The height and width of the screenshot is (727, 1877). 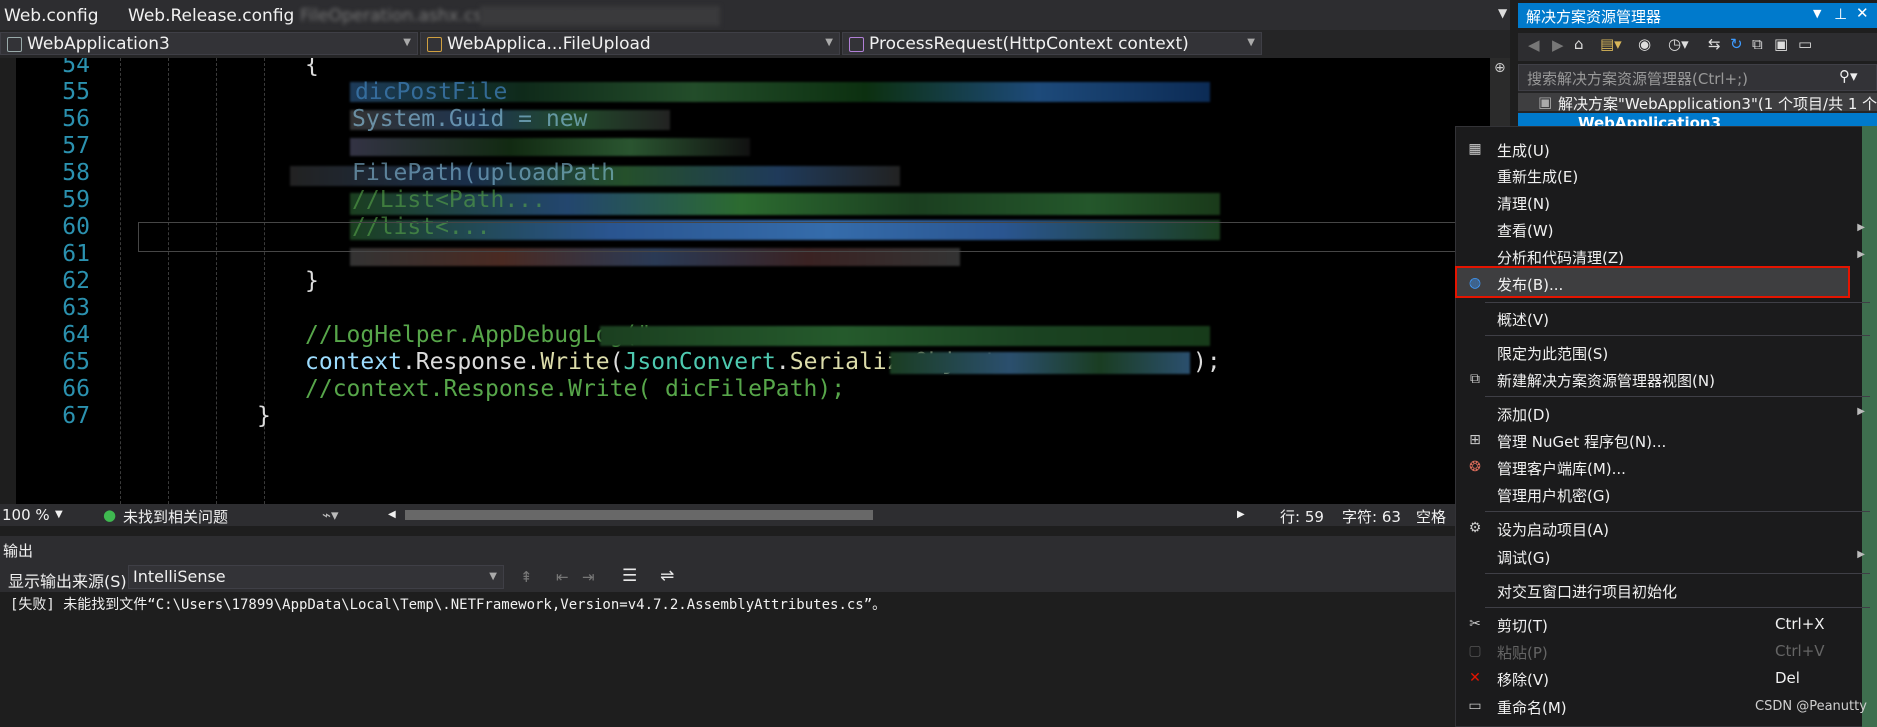 What do you see at coordinates (1665, 175) in the screenshot?
I see `menu-item-rebuild: 重新生成(E)` at bounding box center [1665, 175].